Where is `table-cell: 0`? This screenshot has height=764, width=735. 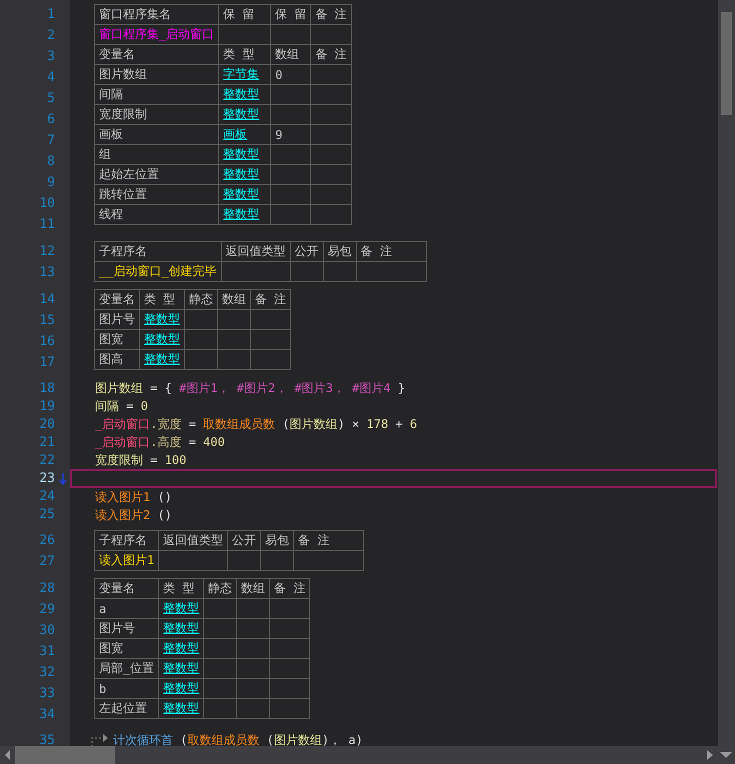 table-cell: 0 is located at coordinates (290, 74).